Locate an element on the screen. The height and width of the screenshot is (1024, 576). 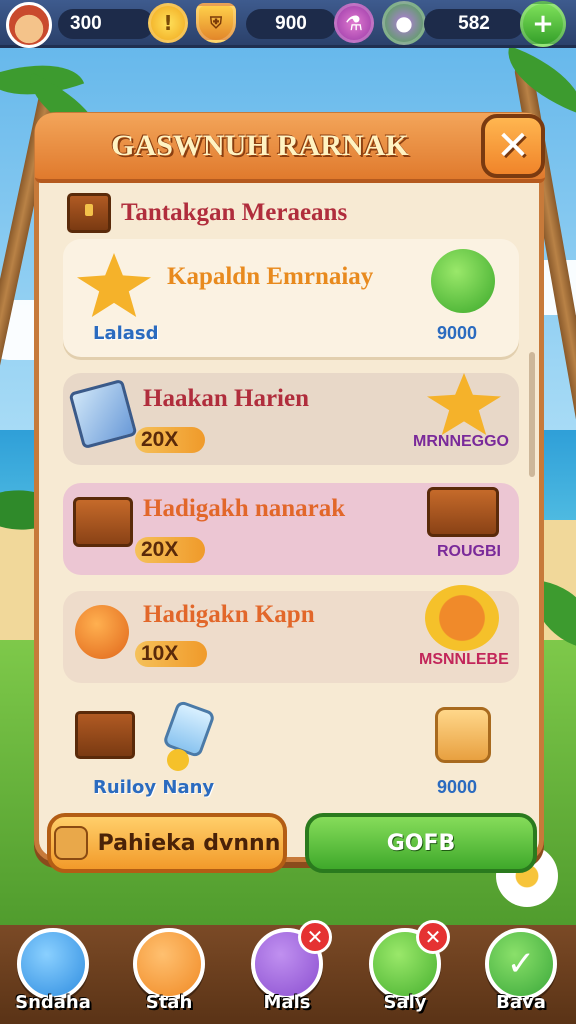
mission-card: Hadigakn Kapn 10X MSNNLEBE is located at coordinates (291, 634).